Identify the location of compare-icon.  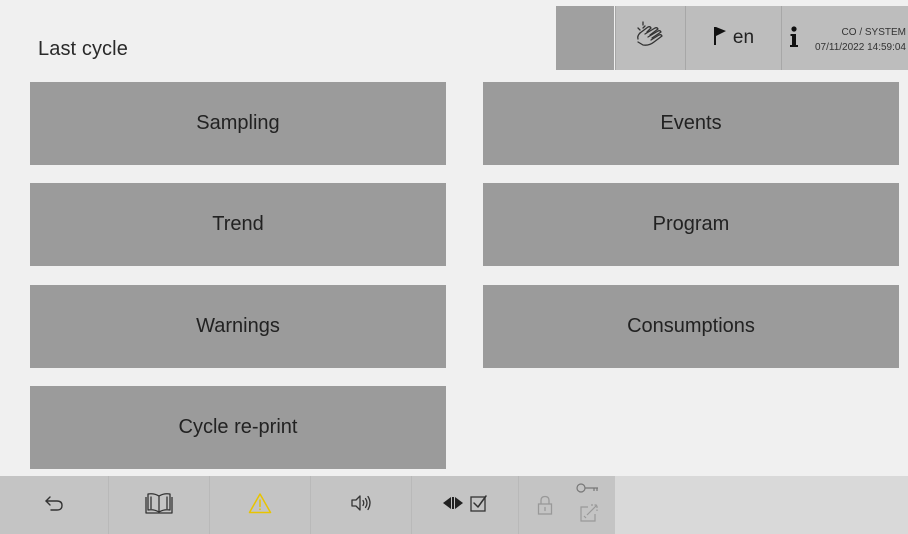
(453, 505).